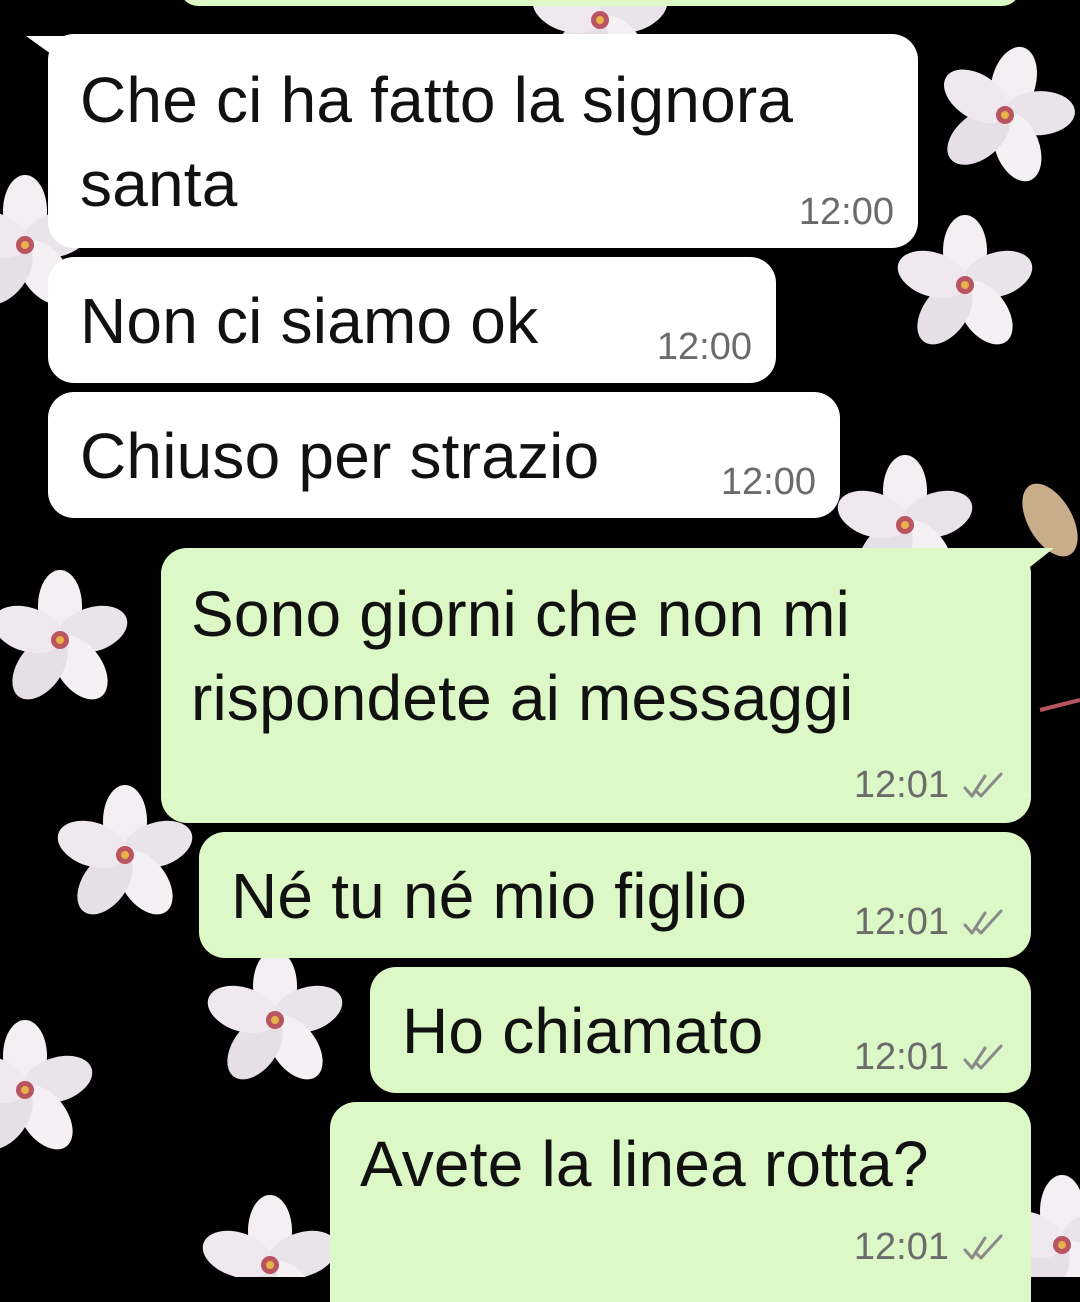 Image resolution: width=1080 pixels, height=1302 pixels. I want to click on message-bubble-incoming: Che ci ha fatto la signora santa 12:00, so click(483, 141).